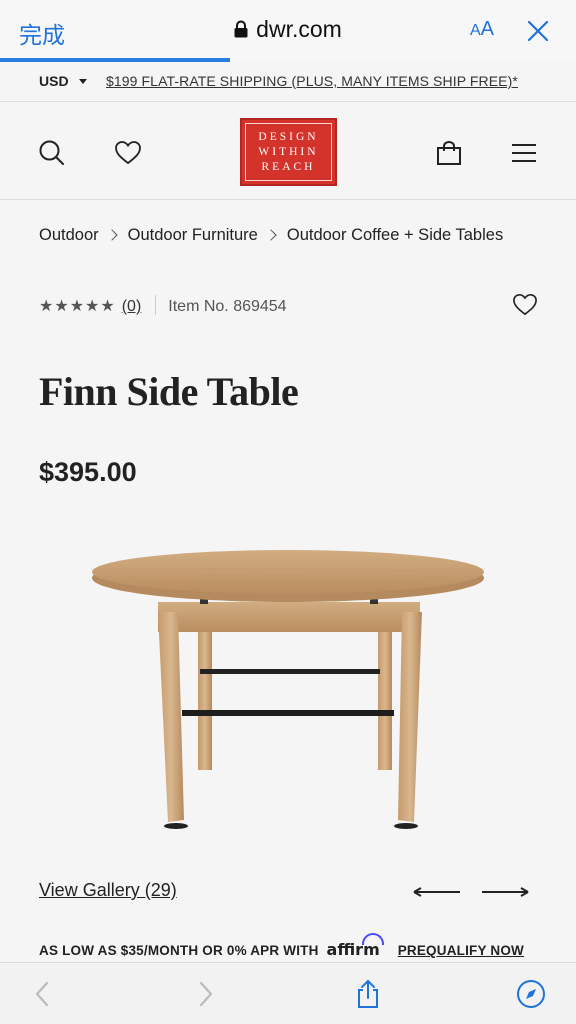 The image size is (576, 1024). I want to click on breadcrumb-outdoor-furniture: Outdoor Furniture, so click(193, 235).